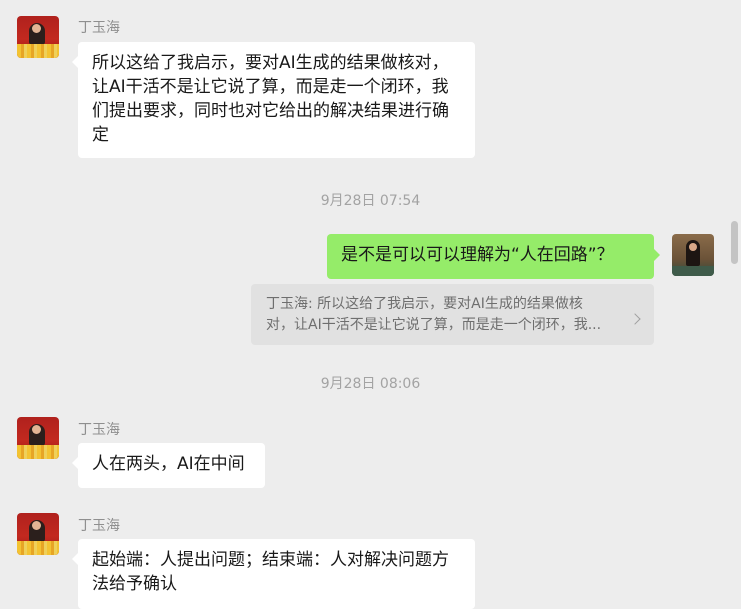  Describe the element at coordinates (424, 304) in the screenshot. I see `quote-line: 丁玉海: 所以这给了我启示，要对AI生成的结果做核` at that location.